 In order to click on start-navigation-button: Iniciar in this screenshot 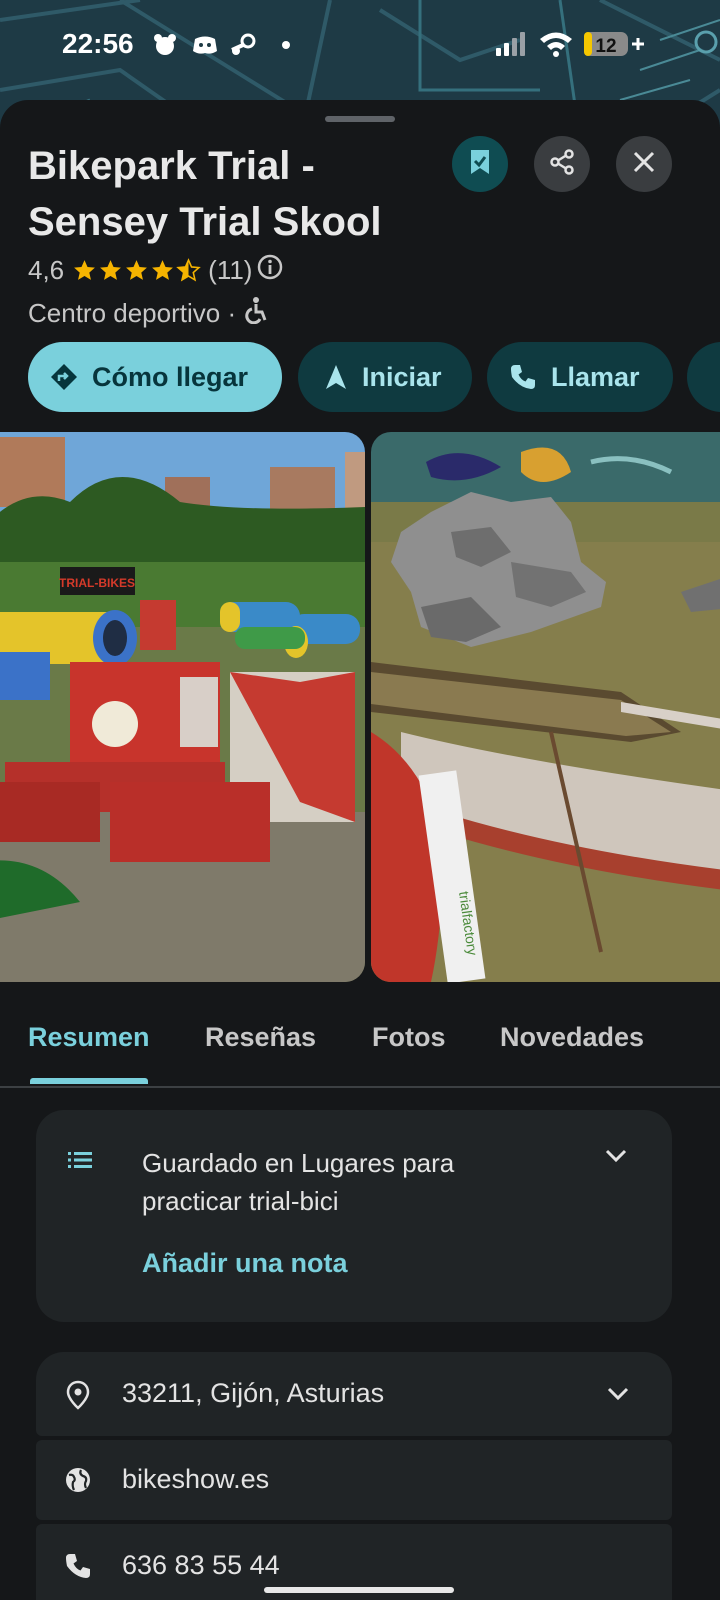, I will do `click(385, 377)`.